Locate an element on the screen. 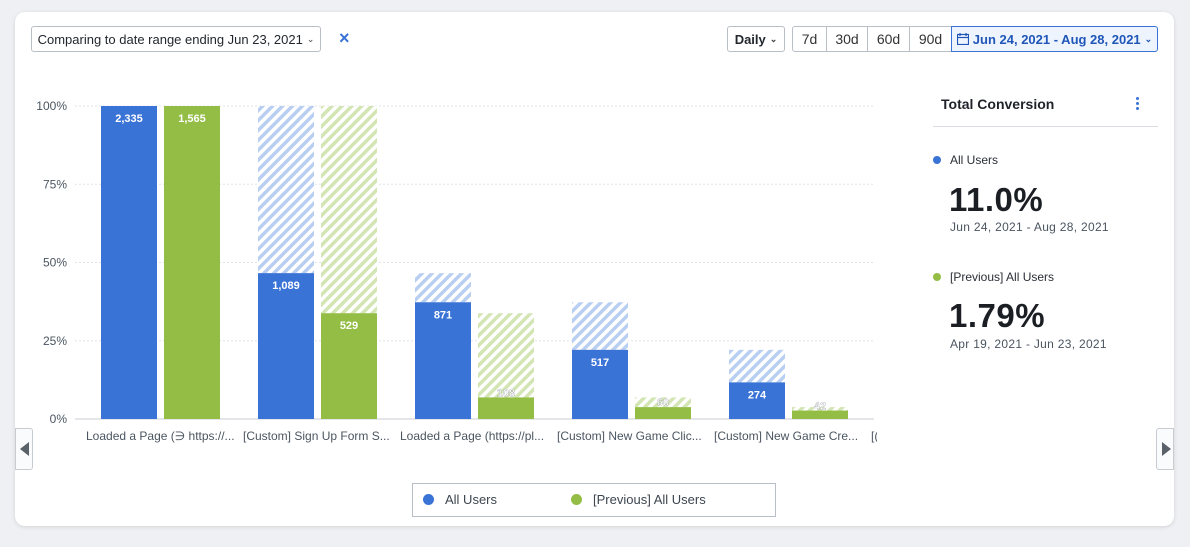 The width and height of the screenshot is (1190, 547). previous-users-conversion: 1.79% is located at coordinates (997, 315).